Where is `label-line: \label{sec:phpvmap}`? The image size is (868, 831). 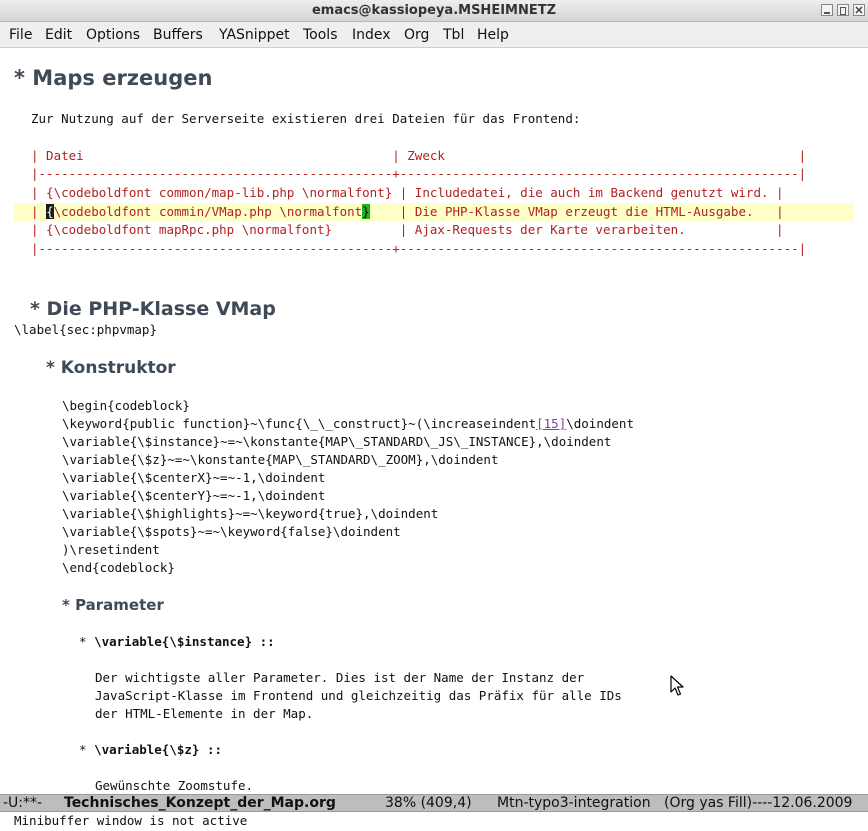
label-line: \label{sec:phpvmap} is located at coordinates (85, 329).